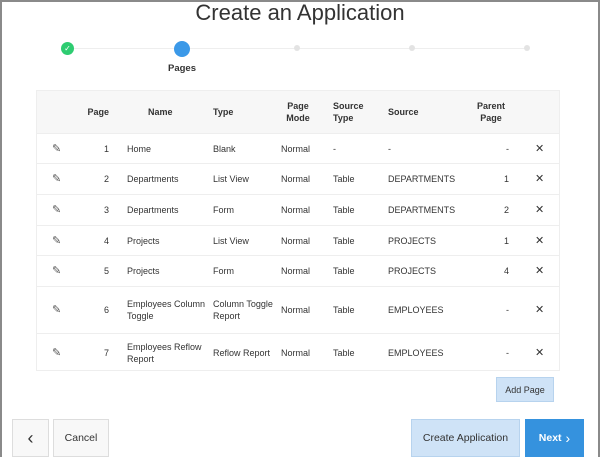 This screenshot has width=600, height=457. I want to click on cell-name: Employees Column Toggle, so click(166, 310).